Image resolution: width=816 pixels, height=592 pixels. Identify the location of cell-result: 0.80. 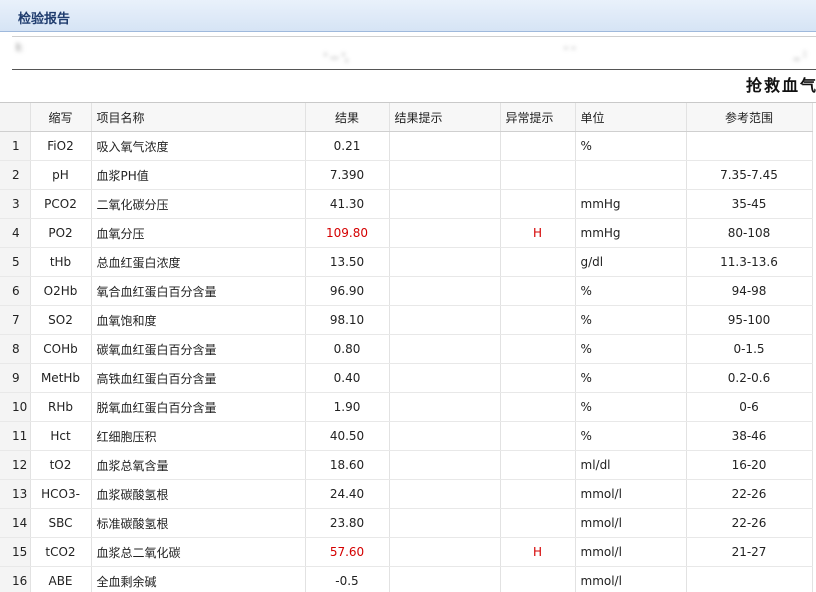
(347, 349).